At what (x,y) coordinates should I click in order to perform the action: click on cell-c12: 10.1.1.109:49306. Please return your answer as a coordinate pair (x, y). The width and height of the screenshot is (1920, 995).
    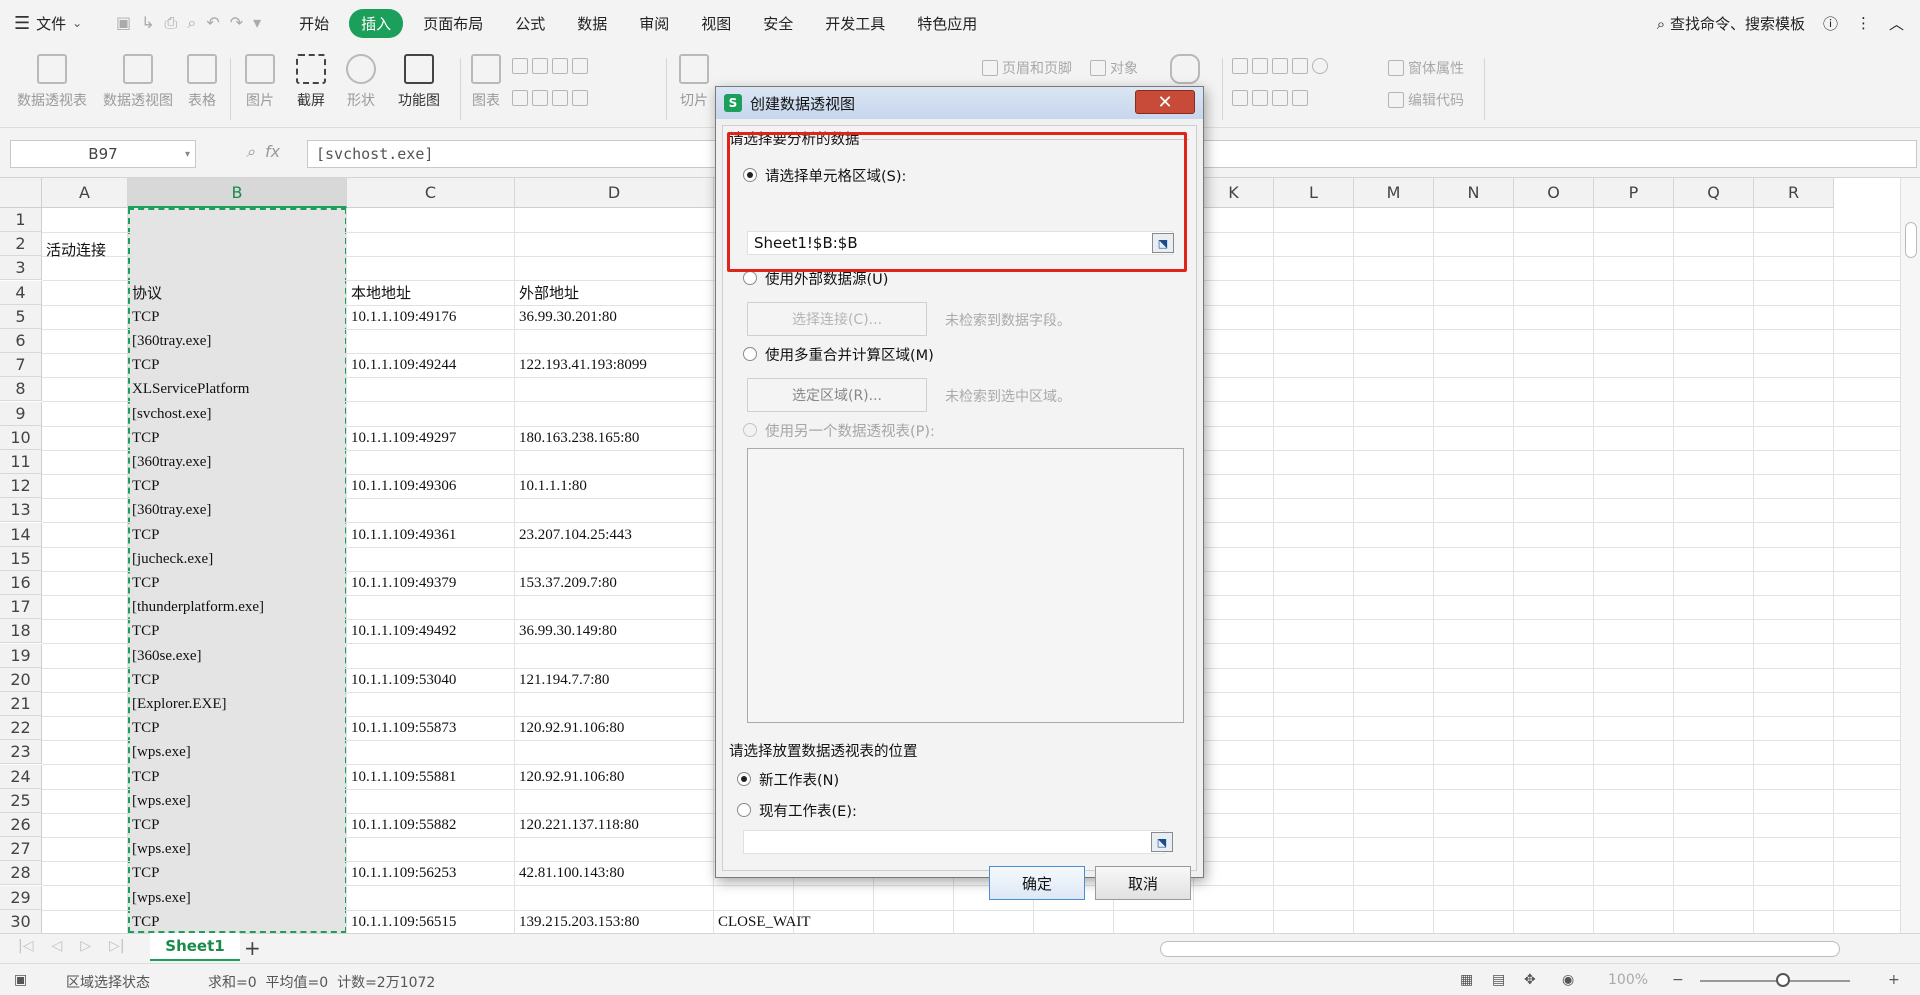
    Looking at the image, I should click on (401, 486).